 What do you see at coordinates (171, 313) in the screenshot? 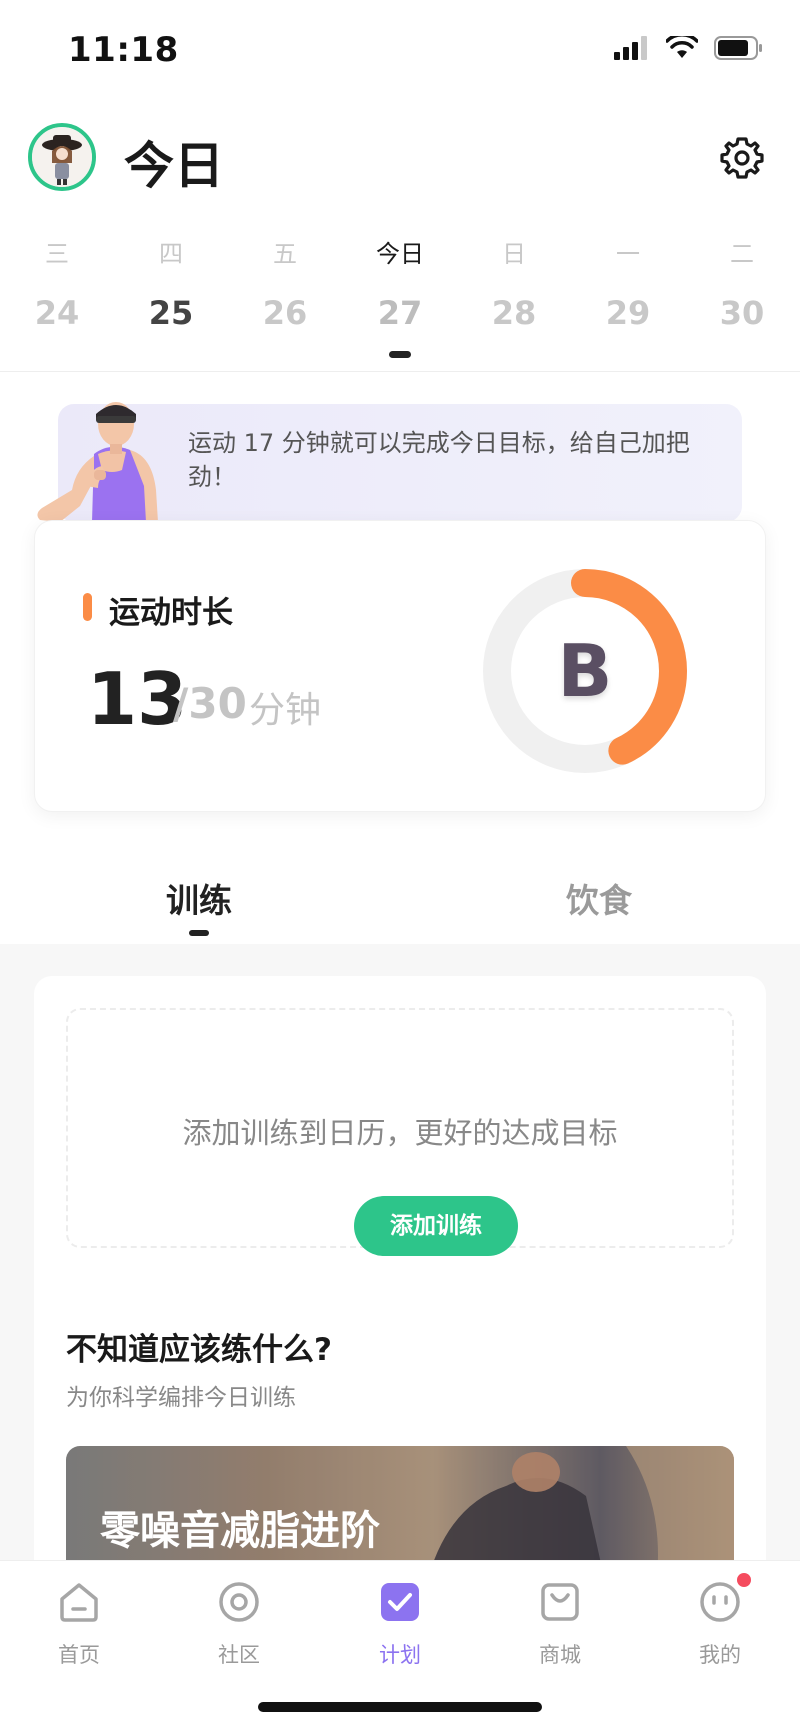
I see `day-date: 25` at bounding box center [171, 313].